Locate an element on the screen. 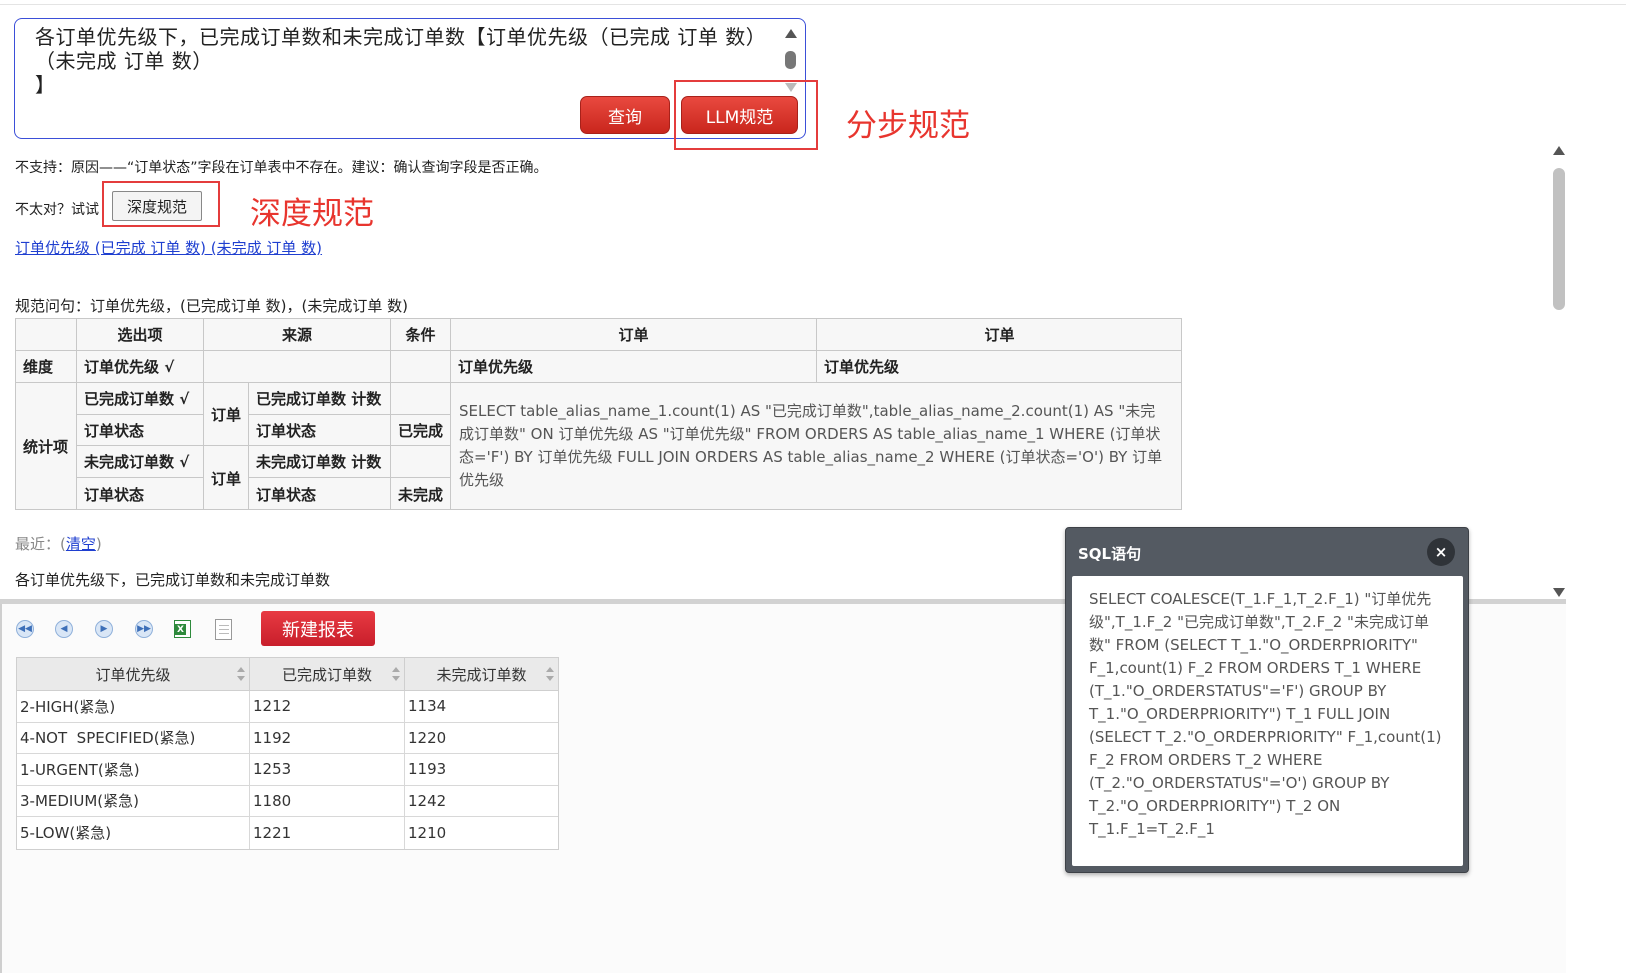  stat-item-status-2: 订单状态 is located at coordinates (140, 494).